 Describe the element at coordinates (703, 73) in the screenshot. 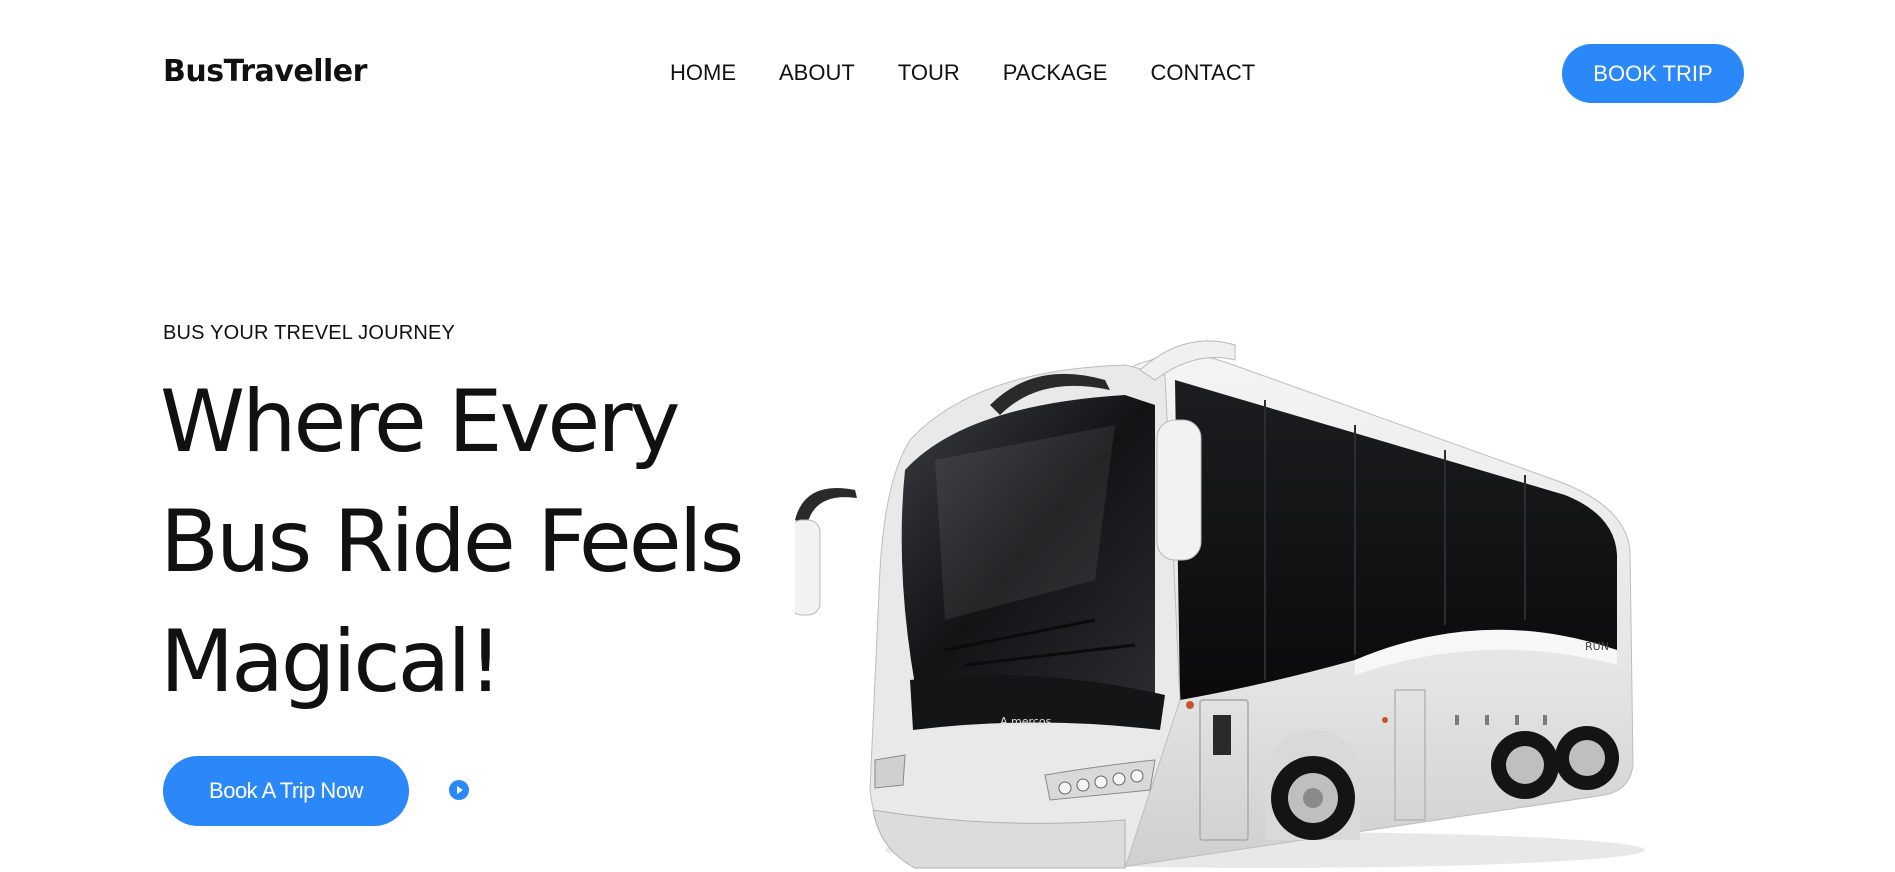

I see `nav-home: HOME` at that location.